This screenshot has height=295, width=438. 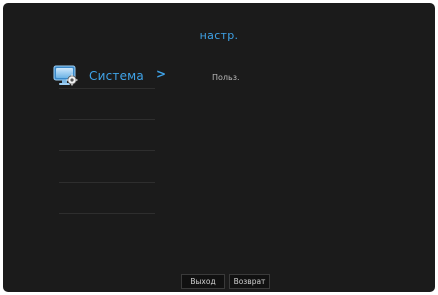 I want to click on return-button: Возврат, so click(x=249, y=281).